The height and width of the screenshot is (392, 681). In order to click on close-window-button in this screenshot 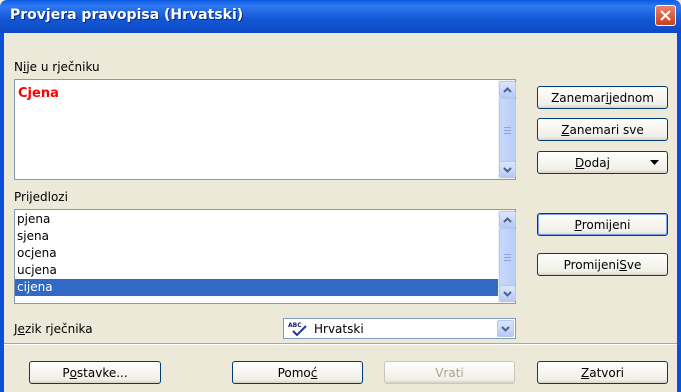, I will do `click(665, 15)`.